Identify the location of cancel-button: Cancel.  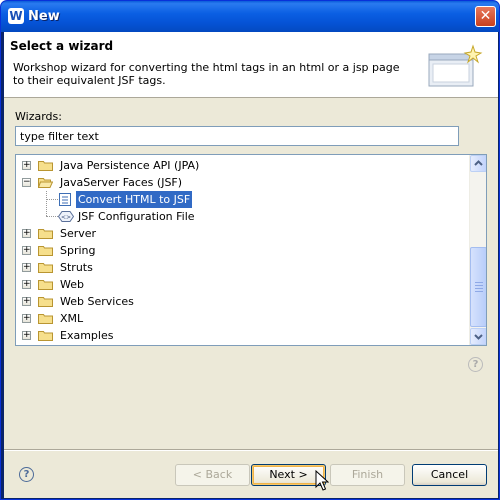
(449, 475).